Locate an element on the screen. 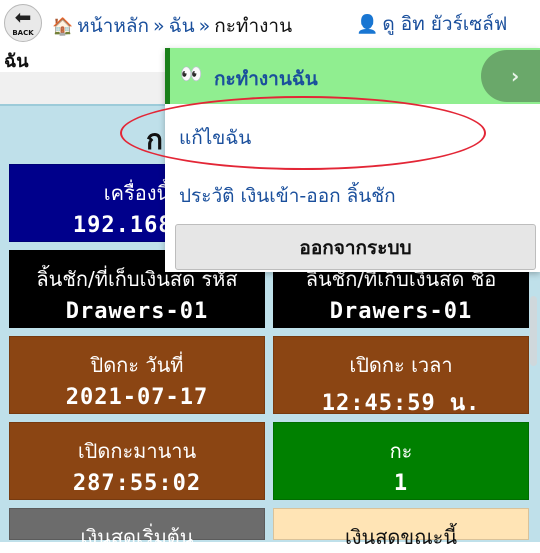 The height and width of the screenshot is (553, 540). home-icon: 🏠 is located at coordinates (62, 27).